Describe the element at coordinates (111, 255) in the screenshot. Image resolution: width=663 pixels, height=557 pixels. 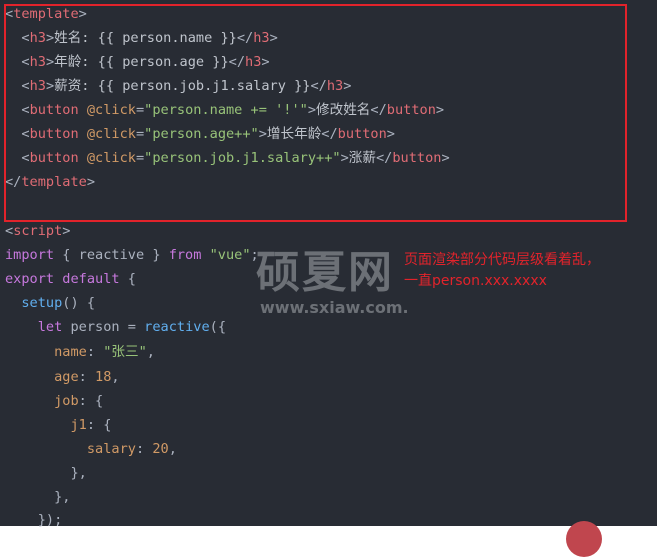
I see `identifier: { reactive }` at that location.